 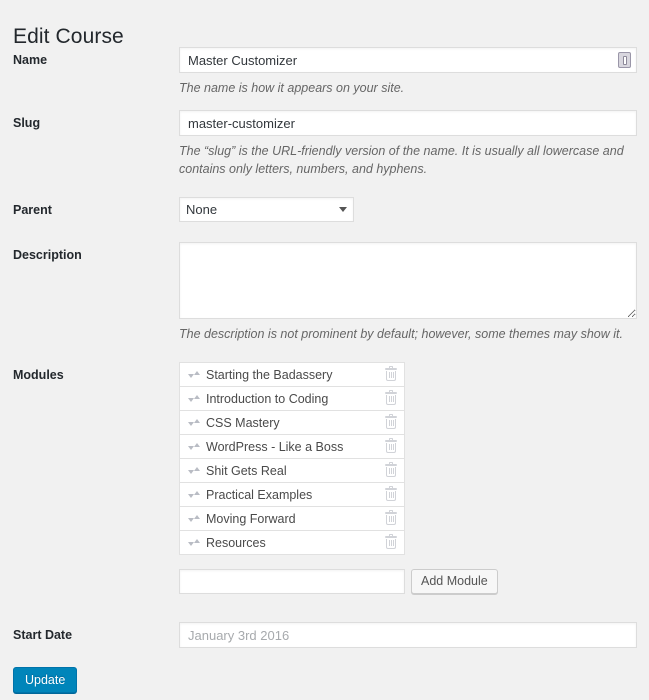 I want to click on description-textarea, so click(x=408, y=280).